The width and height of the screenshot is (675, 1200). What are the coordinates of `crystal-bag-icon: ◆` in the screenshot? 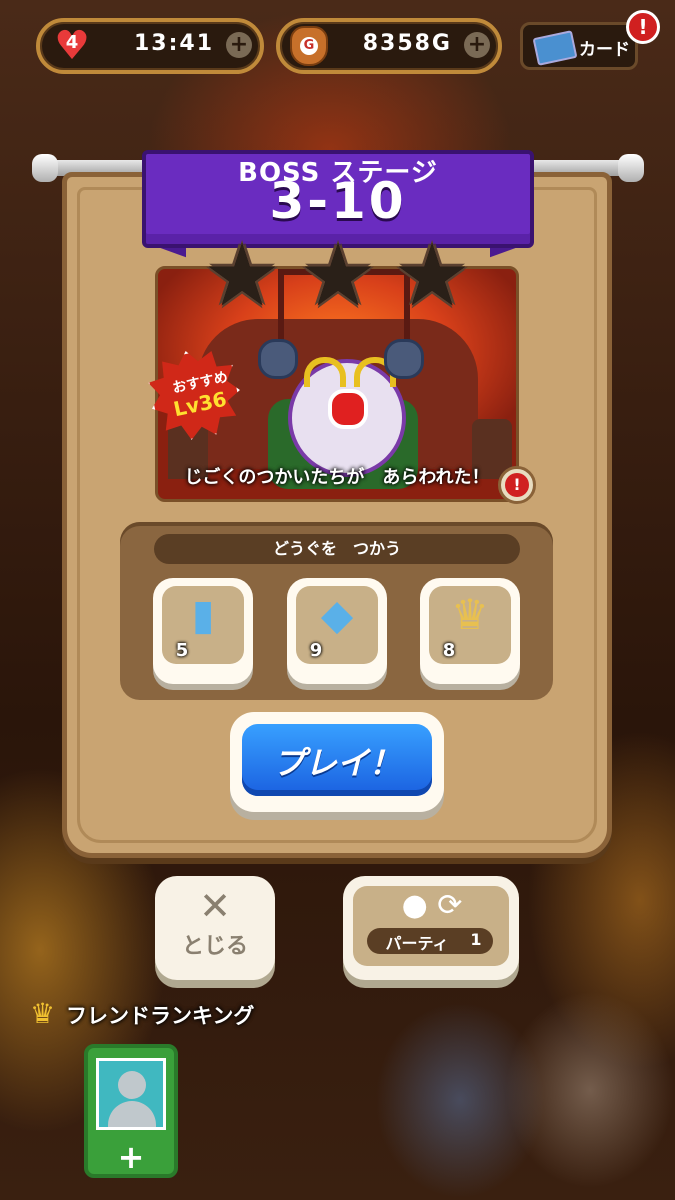 It's located at (337, 614).